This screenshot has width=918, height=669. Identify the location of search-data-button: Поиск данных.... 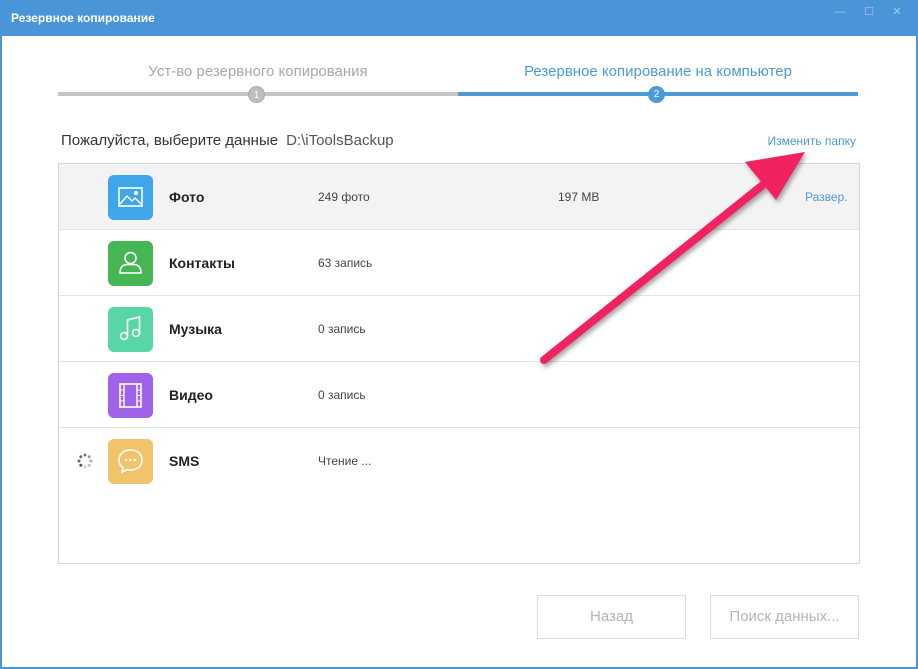
(784, 617).